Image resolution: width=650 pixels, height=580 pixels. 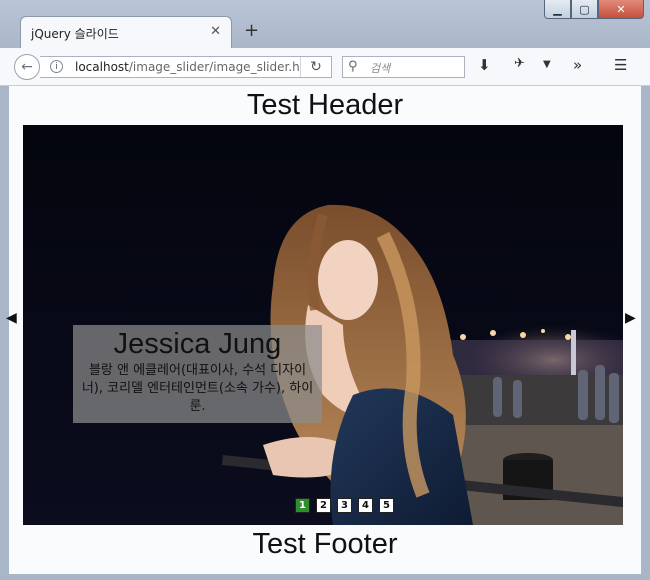 I want to click on url-host: localhost, so click(x=102, y=67).